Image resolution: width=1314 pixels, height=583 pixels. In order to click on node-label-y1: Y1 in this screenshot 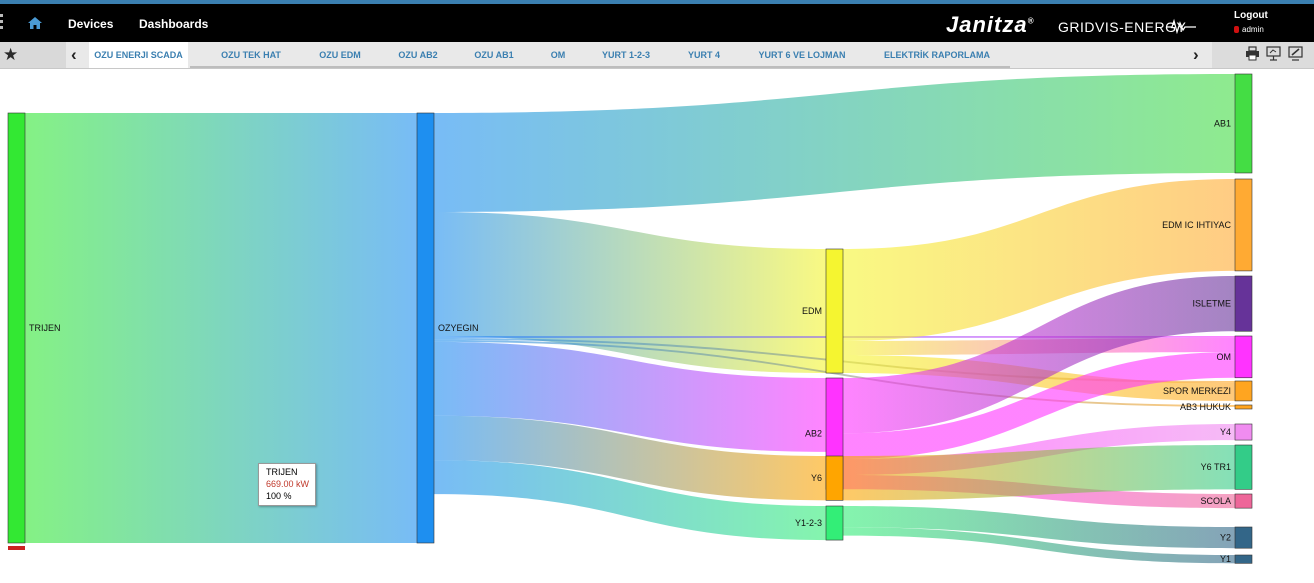, I will do `click(1225, 559)`.